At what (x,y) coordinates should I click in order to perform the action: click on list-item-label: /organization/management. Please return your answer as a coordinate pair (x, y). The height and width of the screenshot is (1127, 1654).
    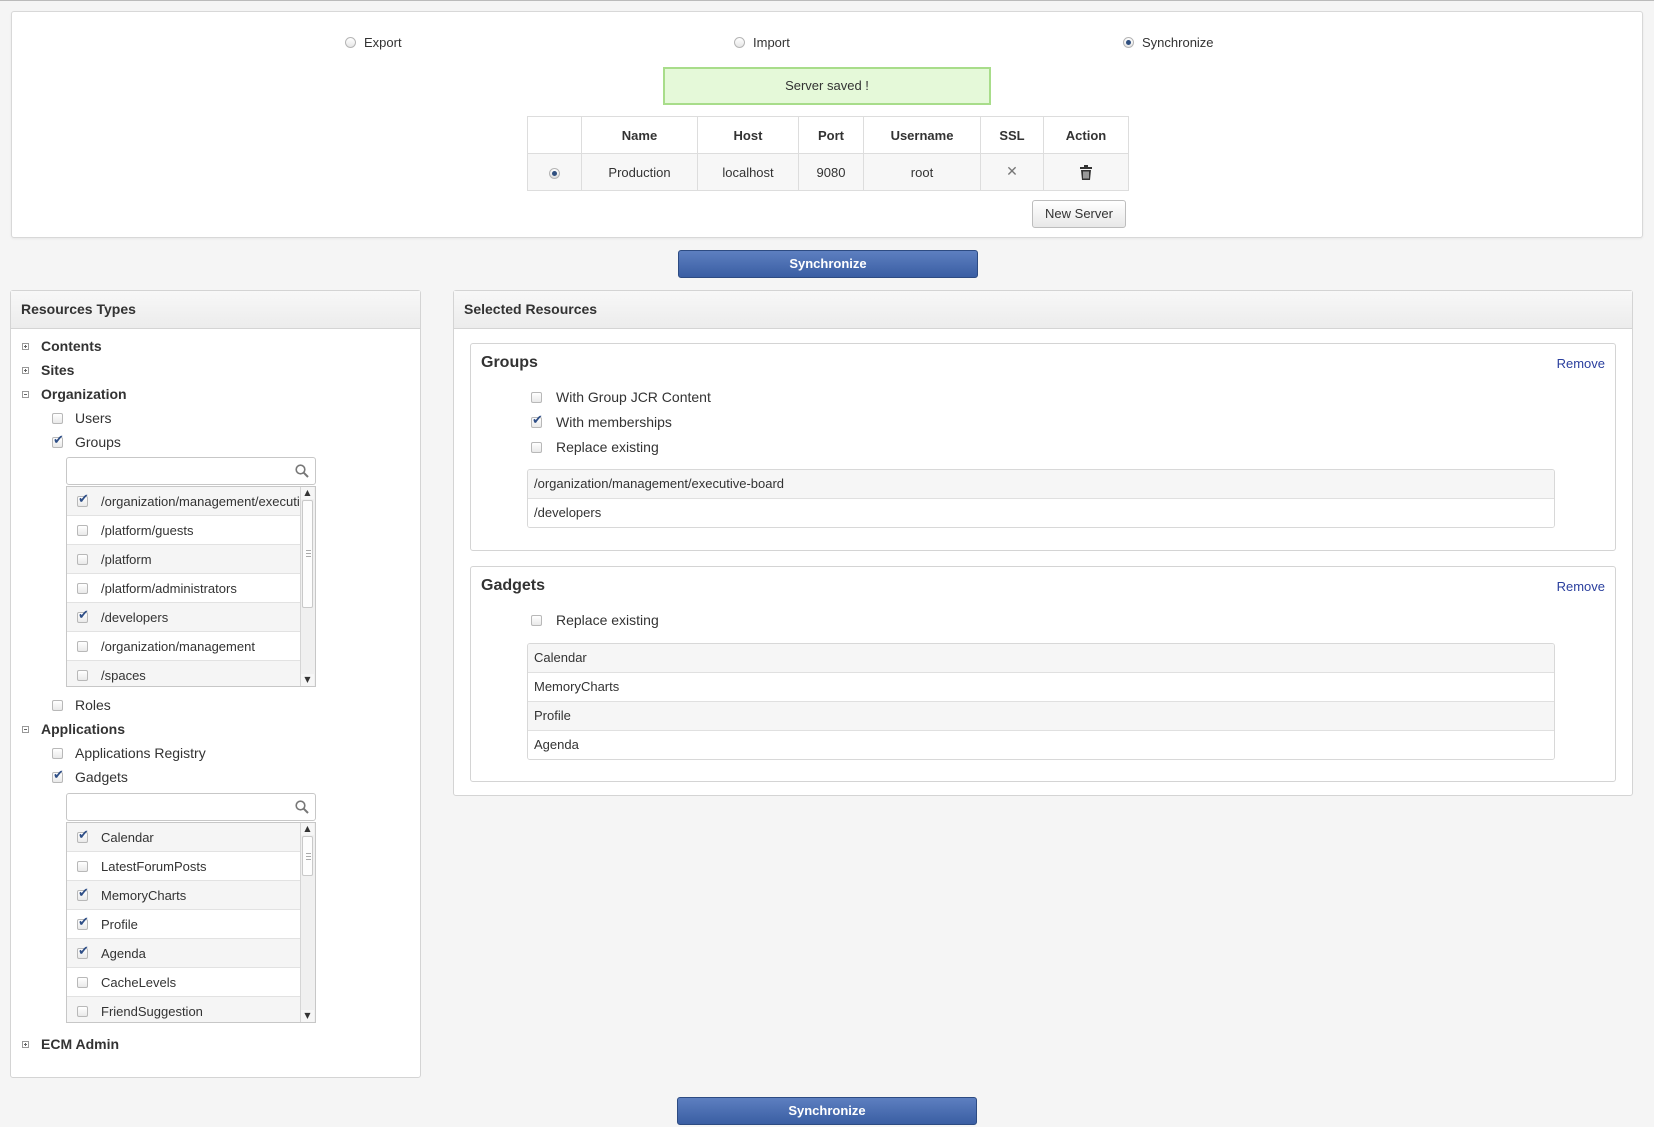
    Looking at the image, I should click on (178, 646).